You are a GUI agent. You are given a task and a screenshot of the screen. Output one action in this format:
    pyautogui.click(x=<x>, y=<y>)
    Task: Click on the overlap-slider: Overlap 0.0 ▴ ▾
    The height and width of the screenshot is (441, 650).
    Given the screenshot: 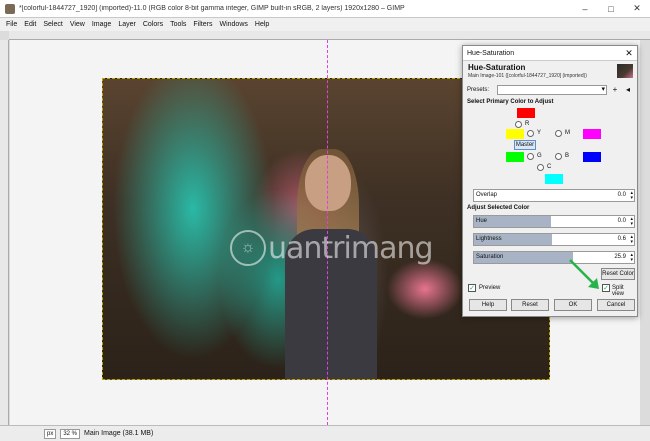 What is the action you would take?
    pyautogui.click(x=554, y=195)
    